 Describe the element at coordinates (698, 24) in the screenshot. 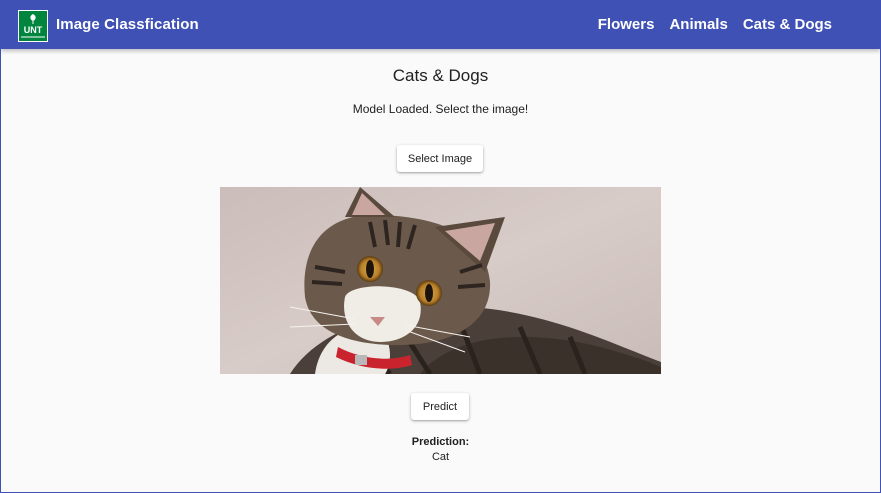

I see `nav-link-animals: Animals` at that location.